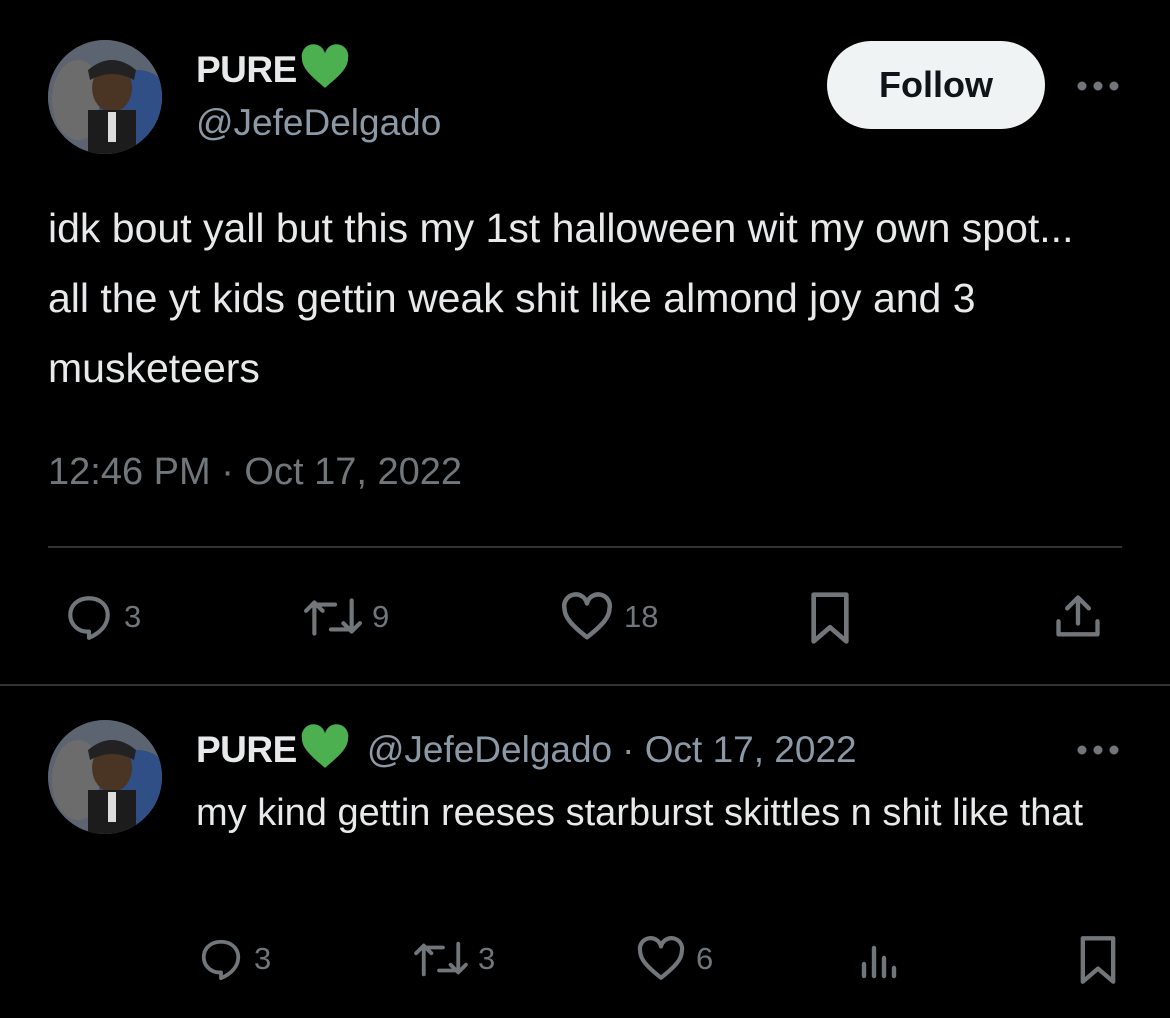 The width and height of the screenshot is (1170, 1018). I want to click on retweet-button: 9, so click(346, 617).